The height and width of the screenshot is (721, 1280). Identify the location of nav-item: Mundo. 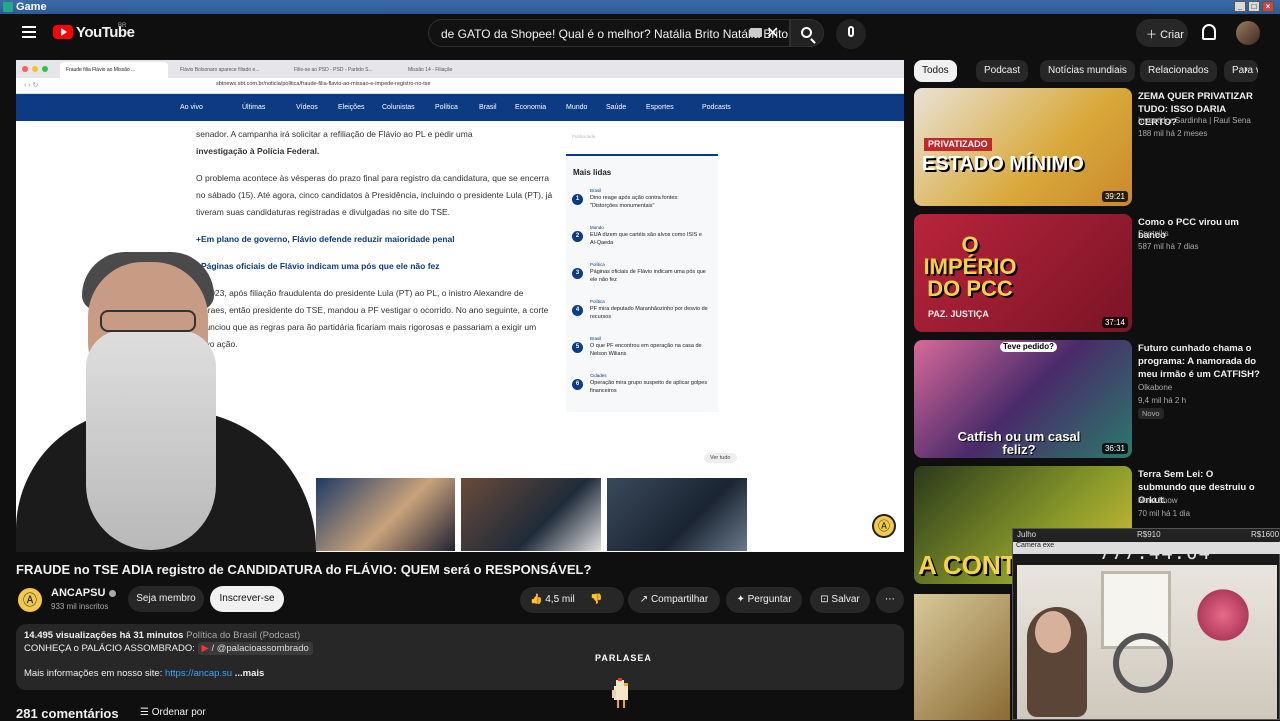
(577, 107).